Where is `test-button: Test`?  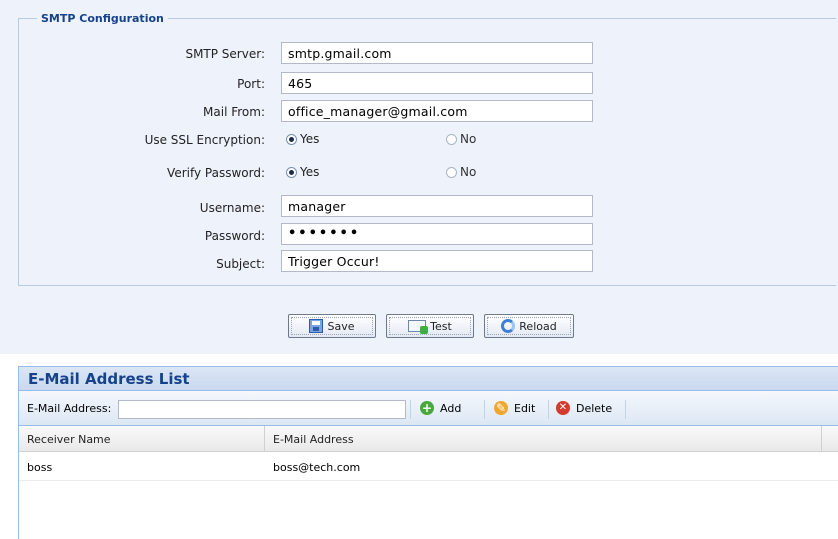 test-button: Test is located at coordinates (430, 326).